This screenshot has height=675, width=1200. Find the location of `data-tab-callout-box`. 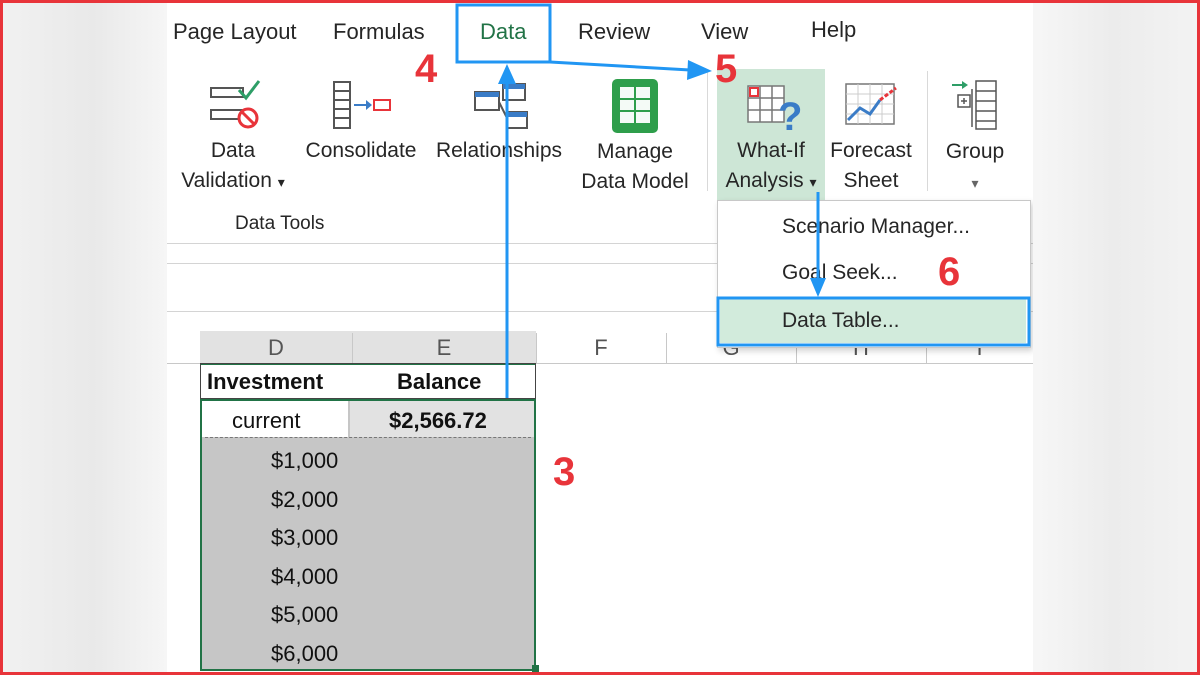

data-tab-callout-box is located at coordinates (503, 33).